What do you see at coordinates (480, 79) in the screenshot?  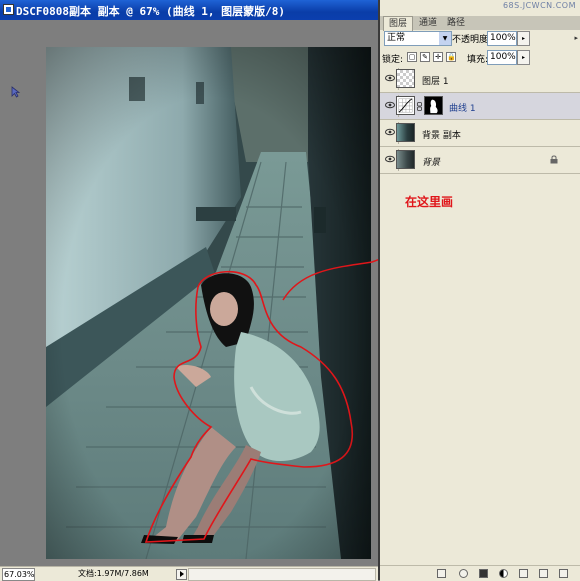 I see `layer-row-layer1: 图层 1` at bounding box center [480, 79].